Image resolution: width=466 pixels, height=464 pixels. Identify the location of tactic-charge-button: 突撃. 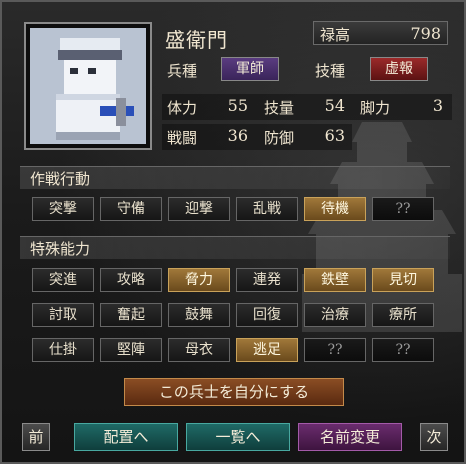
(63, 209).